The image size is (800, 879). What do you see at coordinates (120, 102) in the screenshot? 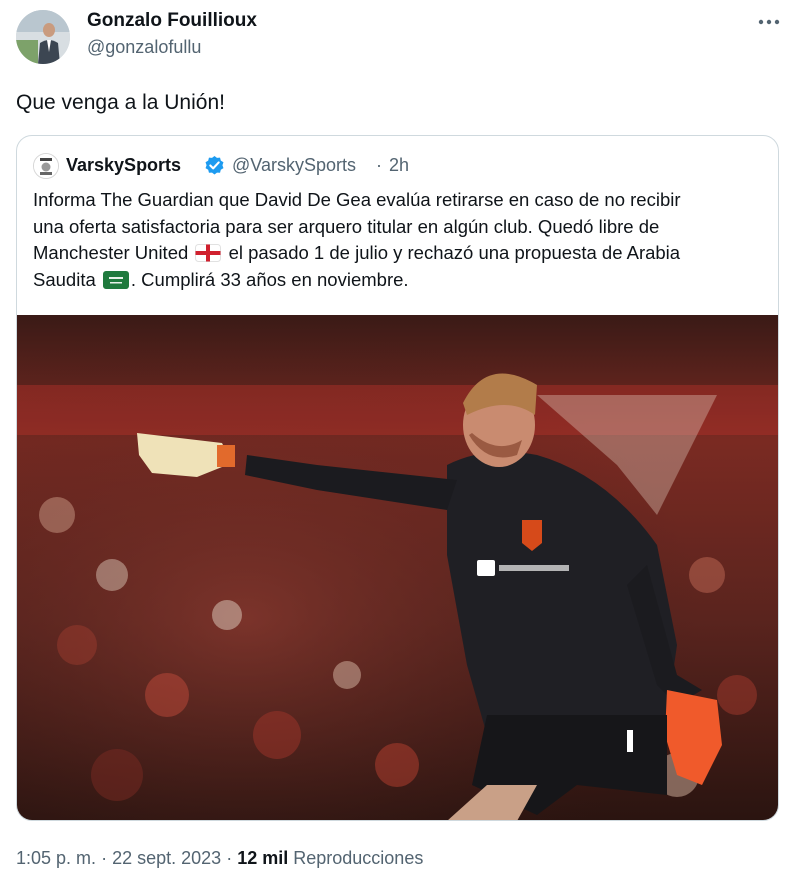
I see `tweet-text: Que venga a la Unión!` at bounding box center [120, 102].